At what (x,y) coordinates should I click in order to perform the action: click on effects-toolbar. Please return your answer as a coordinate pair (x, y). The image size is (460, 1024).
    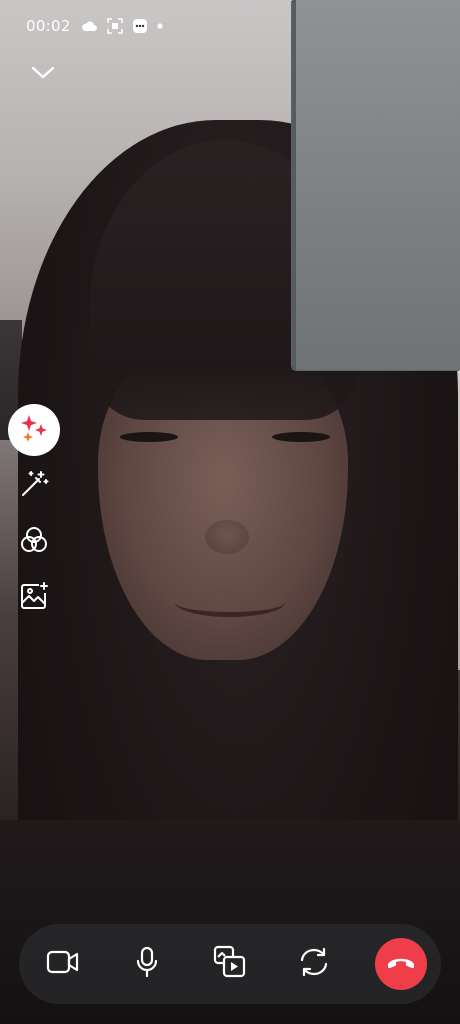
    Looking at the image, I should click on (34, 514).